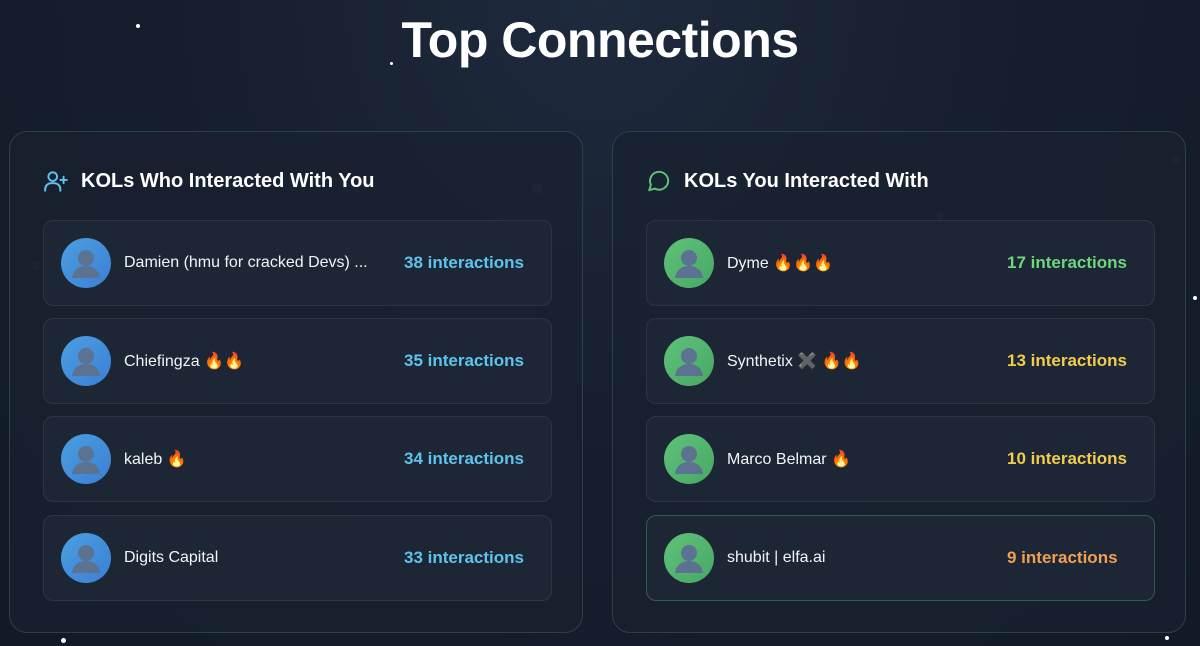 The image size is (1200, 646). What do you see at coordinates (171, 557) in the screenshot?
I see `kol-name: Digits Capital` at bounding box center [171, 557].